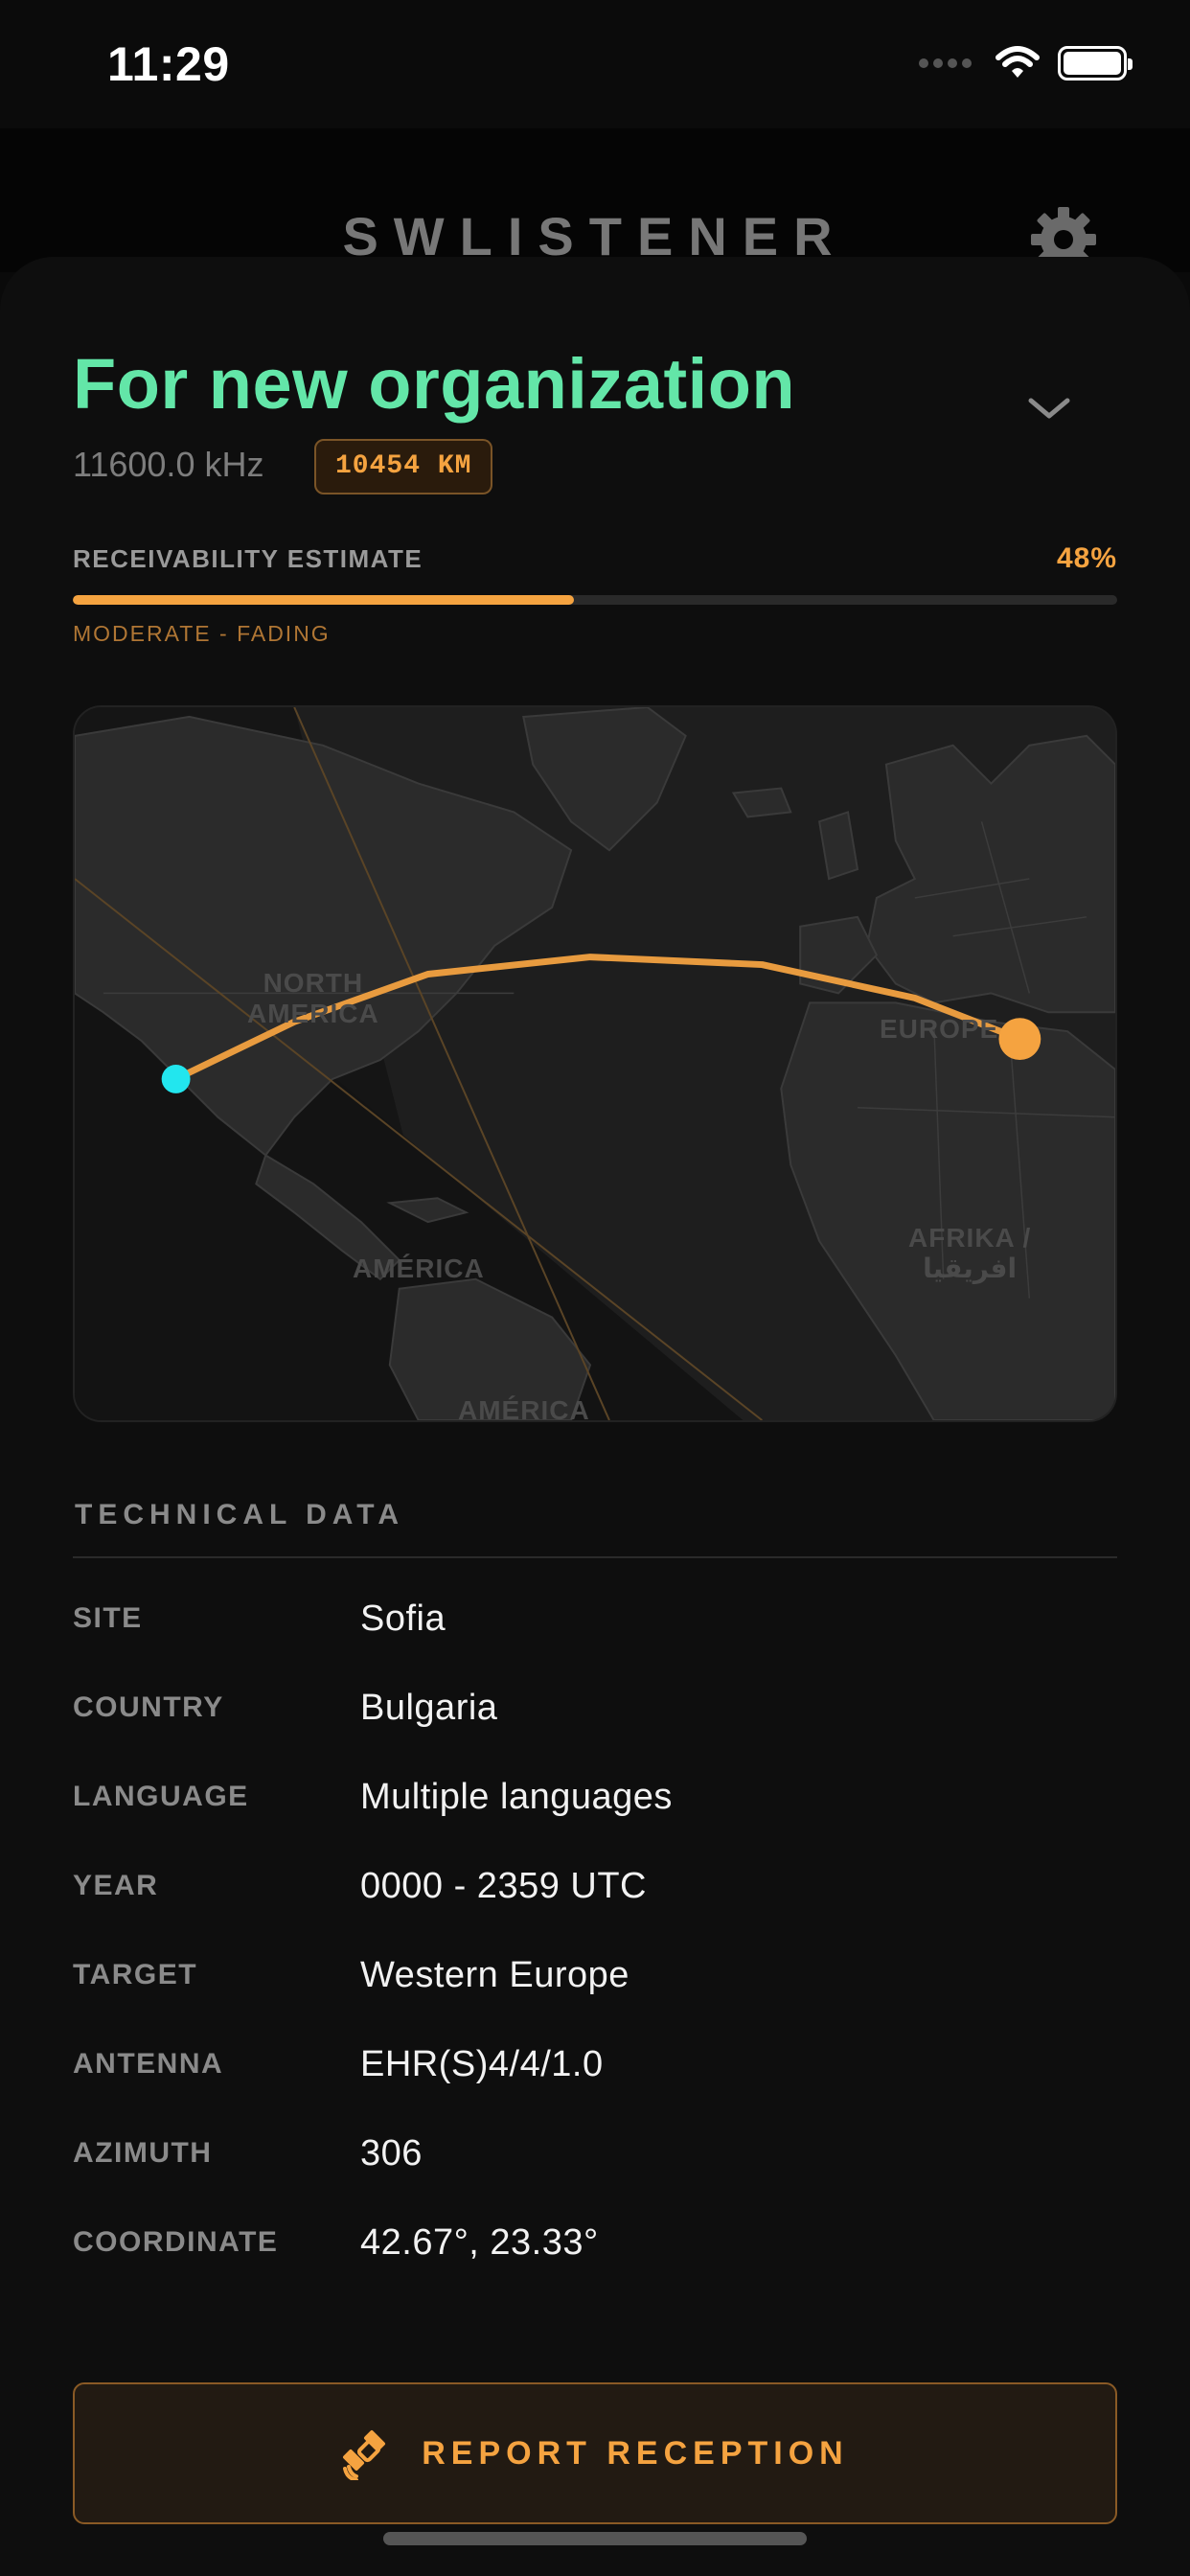  I want to click on transmitter-marker, so click(1019, 1039).